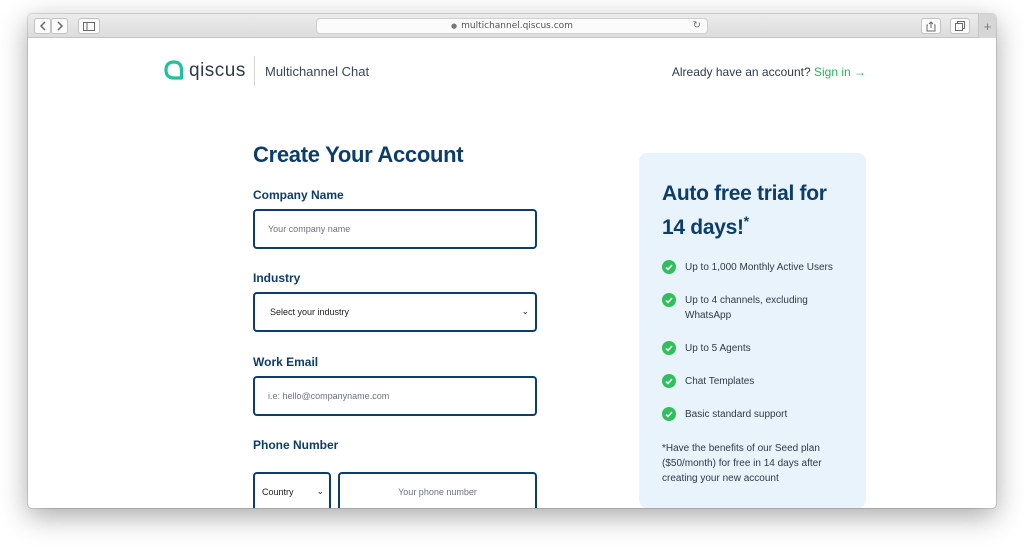  I want to click on benefit-text: Up to 1,000 Monthly Active Users, so click(759, 267).